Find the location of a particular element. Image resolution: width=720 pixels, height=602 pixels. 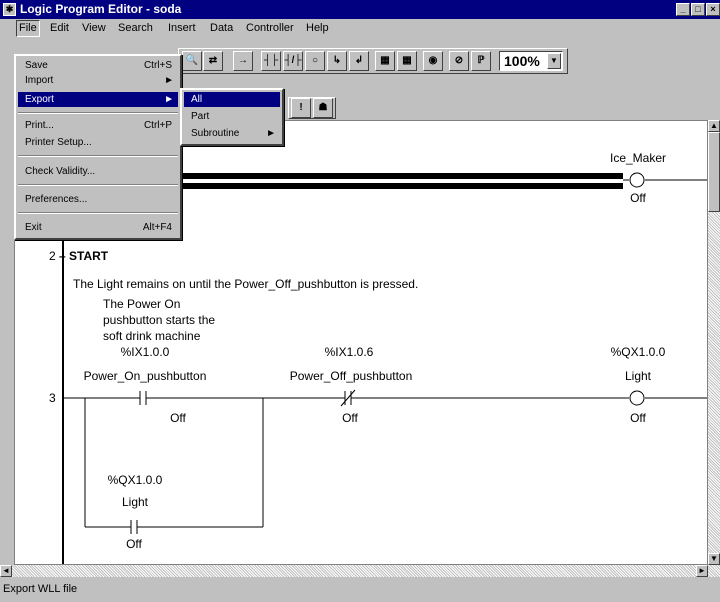

coil-state: Off is located at coordinates (638, 418).